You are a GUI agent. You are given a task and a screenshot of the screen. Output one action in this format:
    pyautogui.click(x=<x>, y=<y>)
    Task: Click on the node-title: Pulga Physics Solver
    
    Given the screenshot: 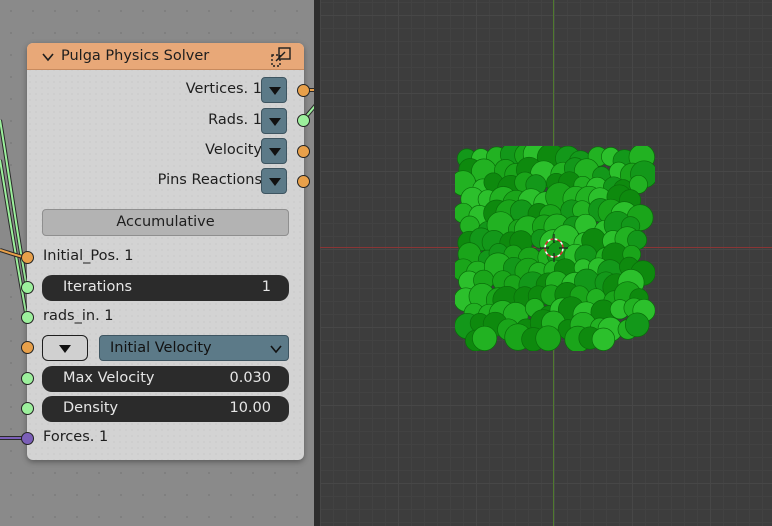 What is the action you would take?
    pyautogui.click(x=135, y=56)
    